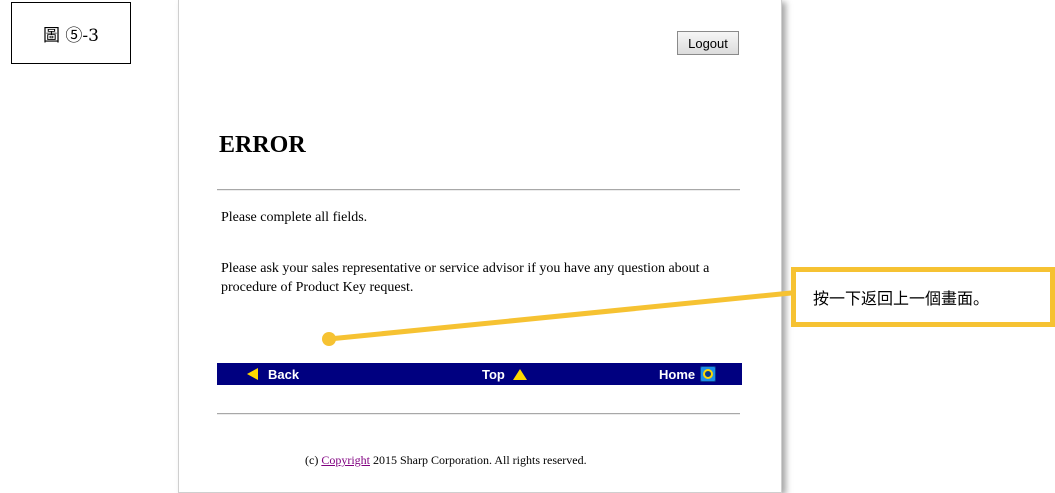 This screenshot has height=493, width=1055. I want to click on error-message: Please complete all fields., so click(294, 217).